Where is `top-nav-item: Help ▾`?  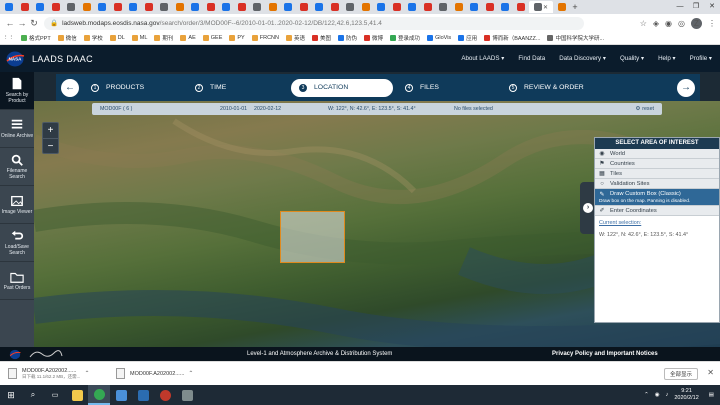 top-nav-item: Help ▾ is located at coordinates (667, 58).